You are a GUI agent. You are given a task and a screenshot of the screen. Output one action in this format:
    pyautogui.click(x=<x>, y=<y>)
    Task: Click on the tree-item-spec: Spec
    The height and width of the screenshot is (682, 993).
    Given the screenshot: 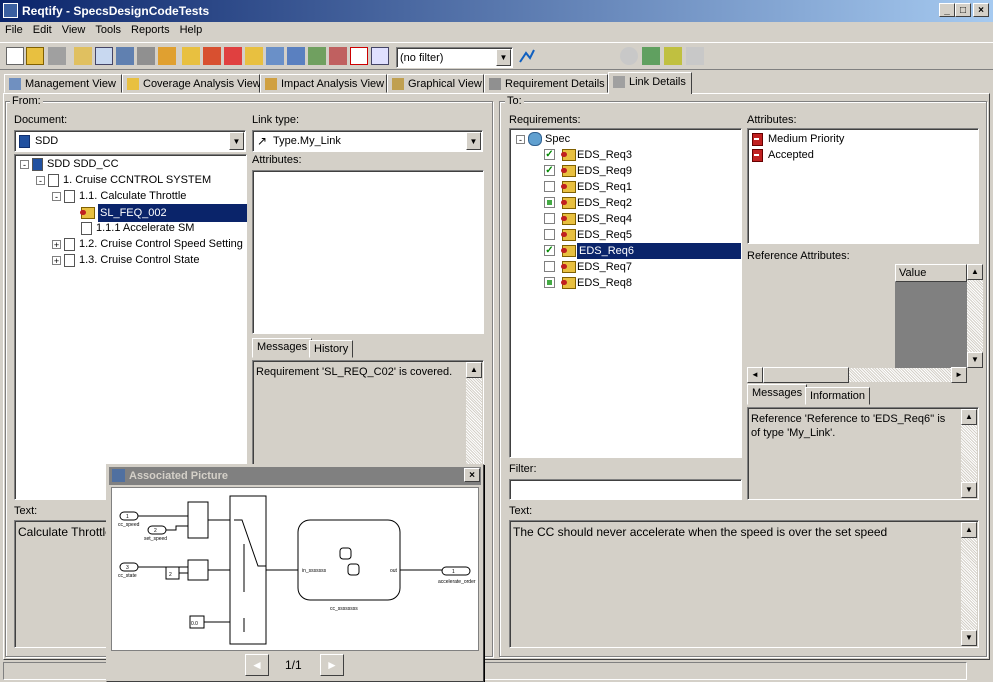 What is the action you would take?
    pyautogui.click(x=549, y=139)
    